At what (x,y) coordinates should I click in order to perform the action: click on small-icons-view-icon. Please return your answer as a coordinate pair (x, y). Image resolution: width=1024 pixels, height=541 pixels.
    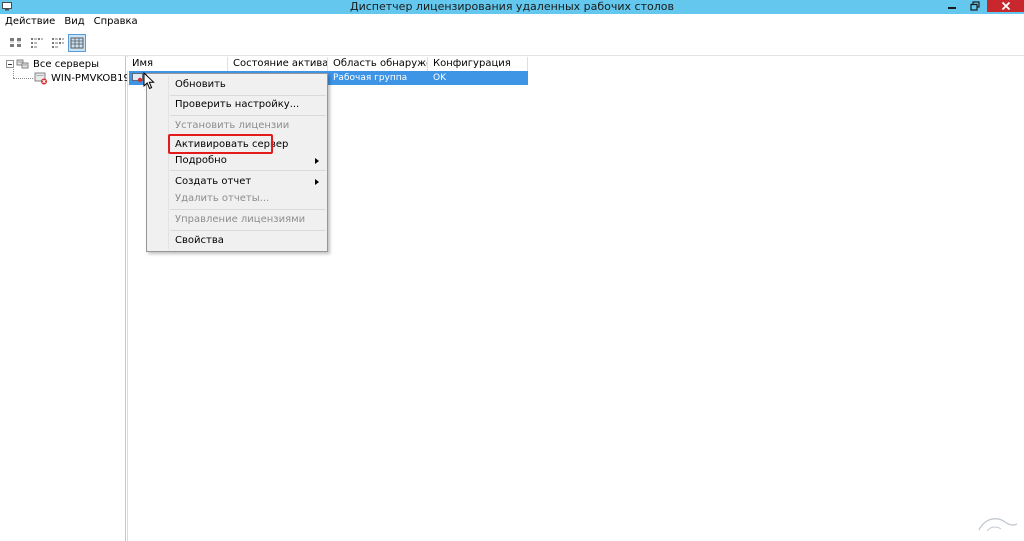
    Looking at the image, I should click on (37, 43).